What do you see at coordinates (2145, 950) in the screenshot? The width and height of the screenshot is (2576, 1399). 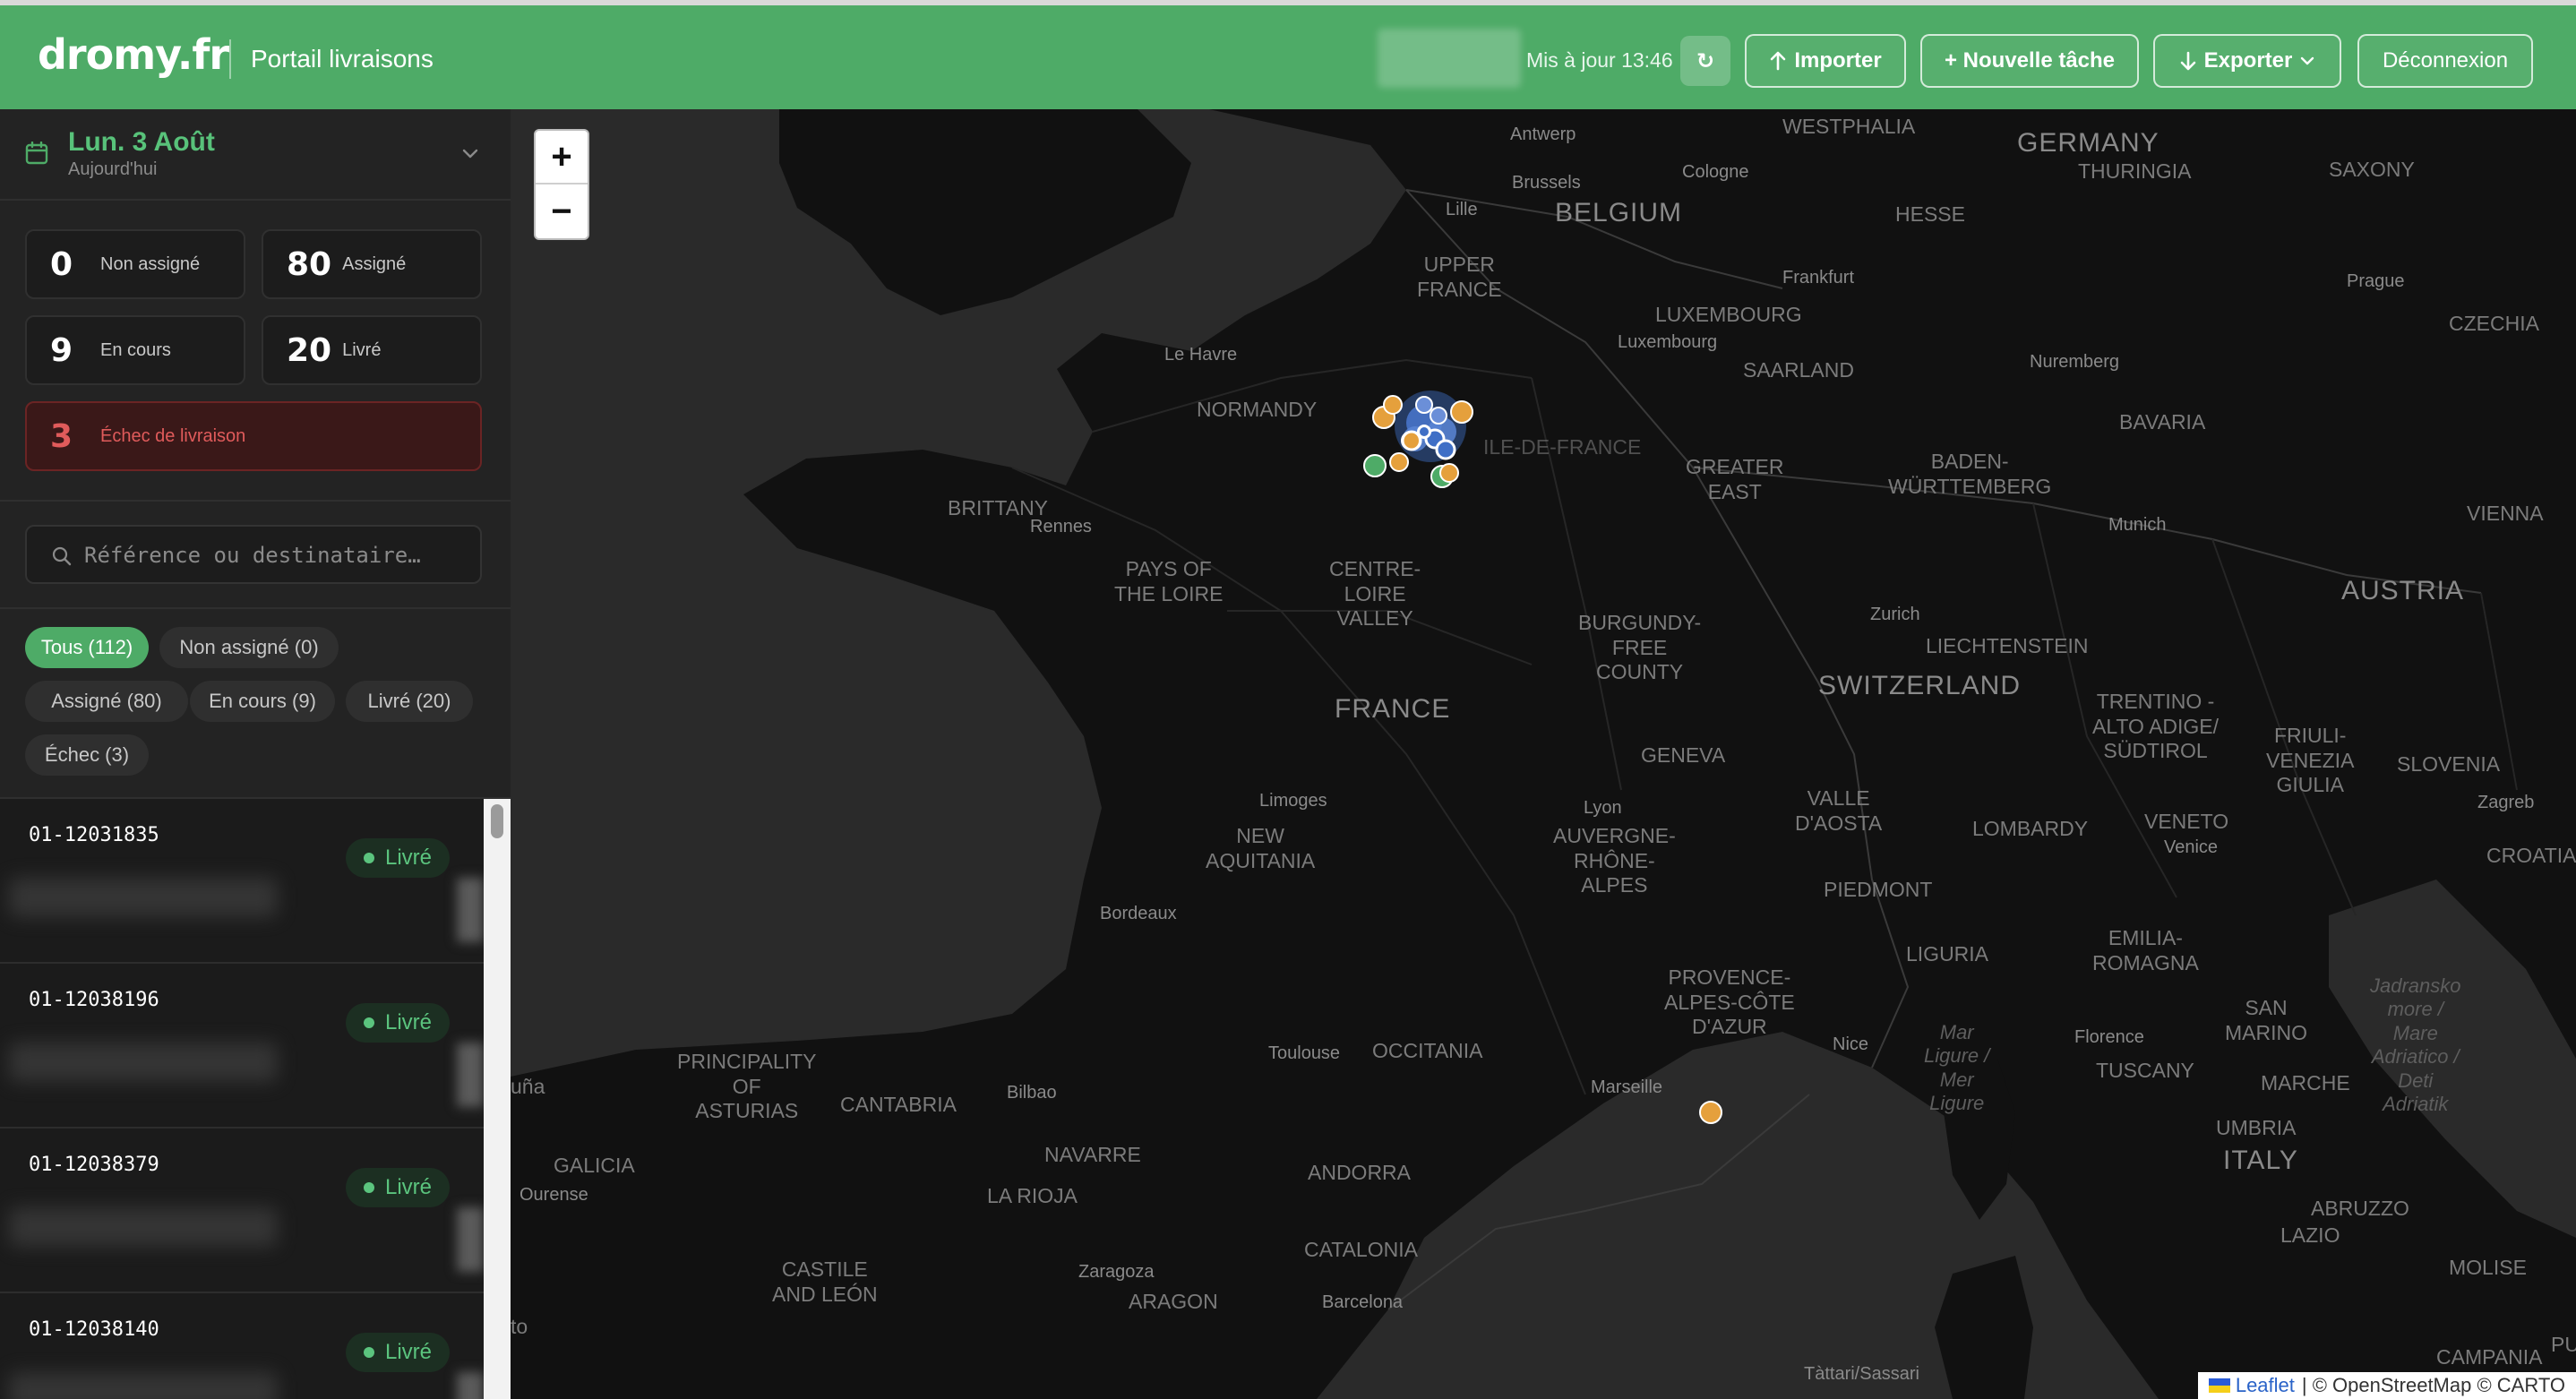 I see `map-label: EMILIA- ROMAGNA` at bounding box center [2145, 950].